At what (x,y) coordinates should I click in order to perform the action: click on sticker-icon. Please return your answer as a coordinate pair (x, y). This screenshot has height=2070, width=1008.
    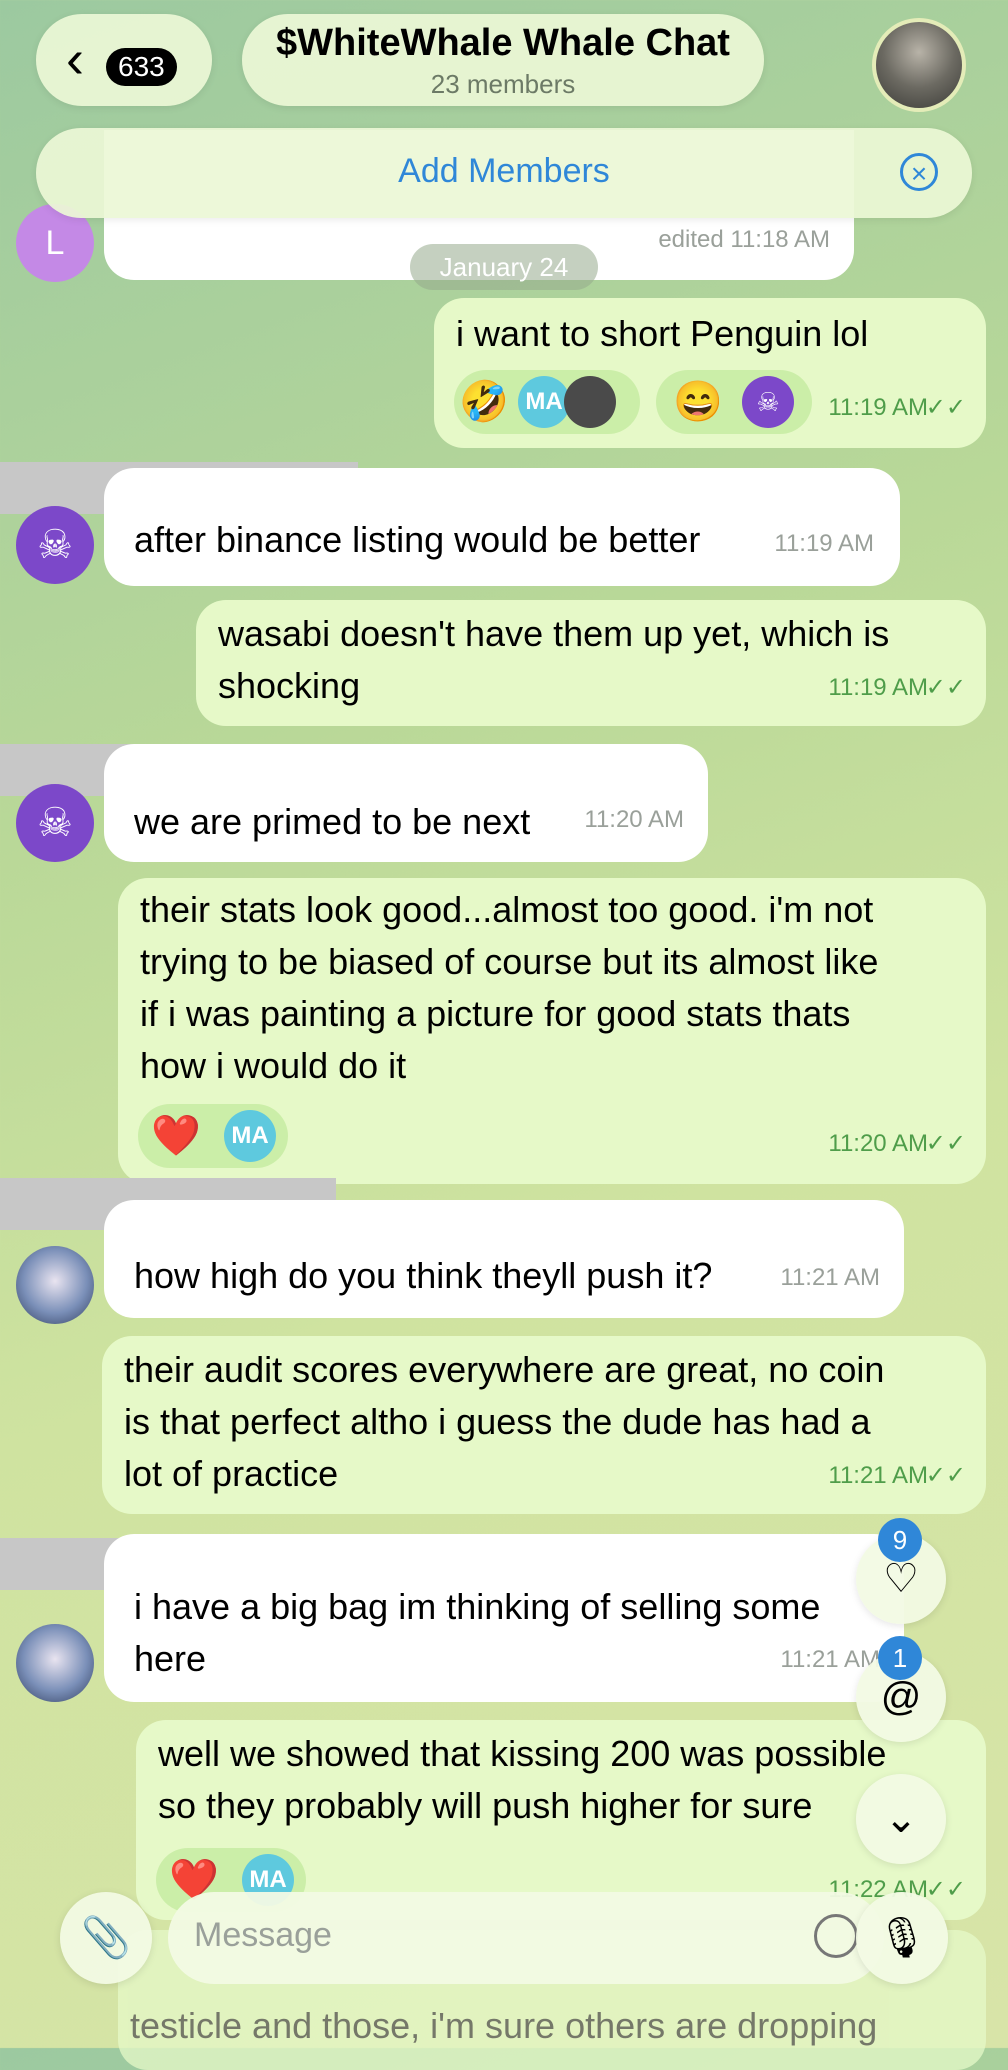
    Looking at the image, I should click on (836, 1936).